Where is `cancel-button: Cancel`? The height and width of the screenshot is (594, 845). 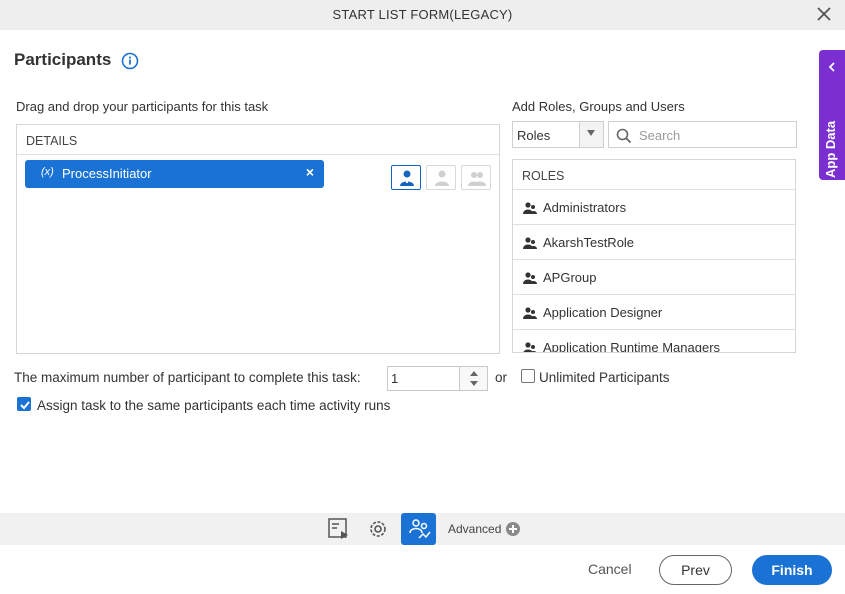
cancel-button: Cancel is located at coordinates (610, 569).